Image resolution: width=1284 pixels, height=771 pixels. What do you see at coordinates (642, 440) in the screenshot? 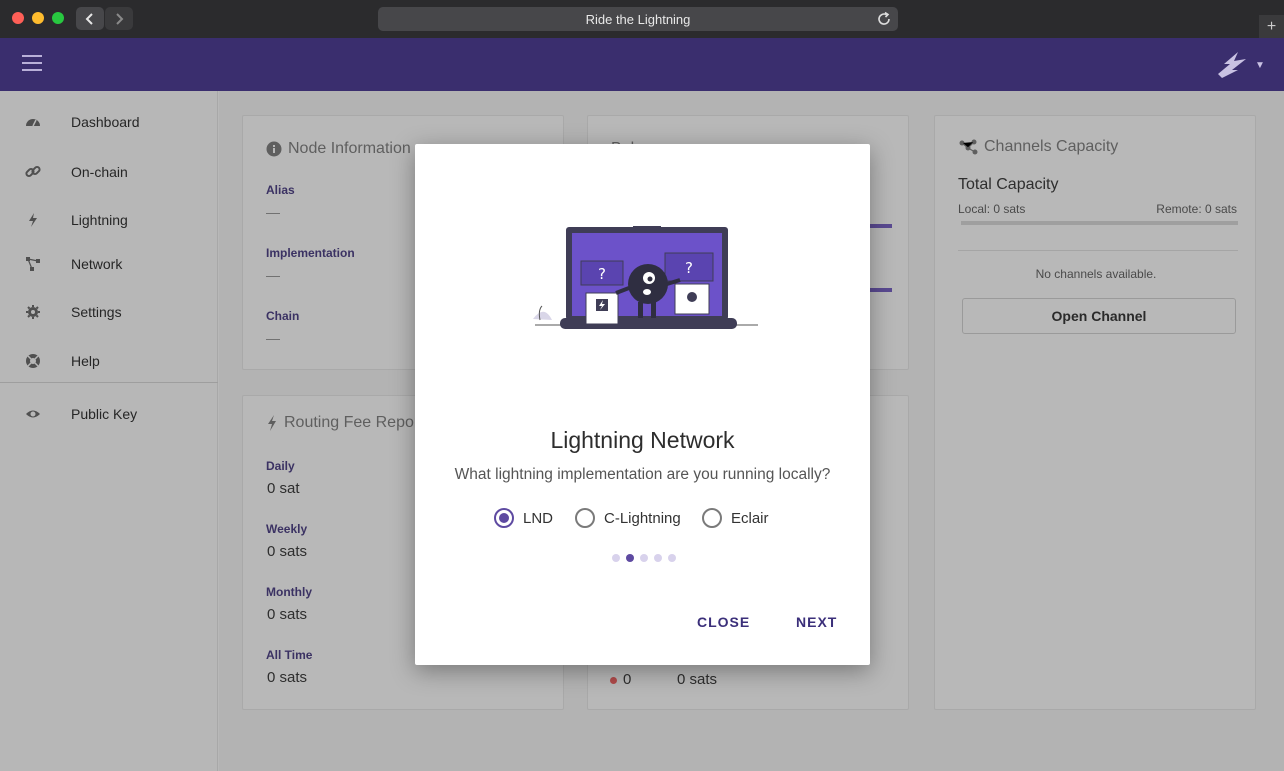
I see `dialog-title: Lightning Network` at bounding box center [642, 440].